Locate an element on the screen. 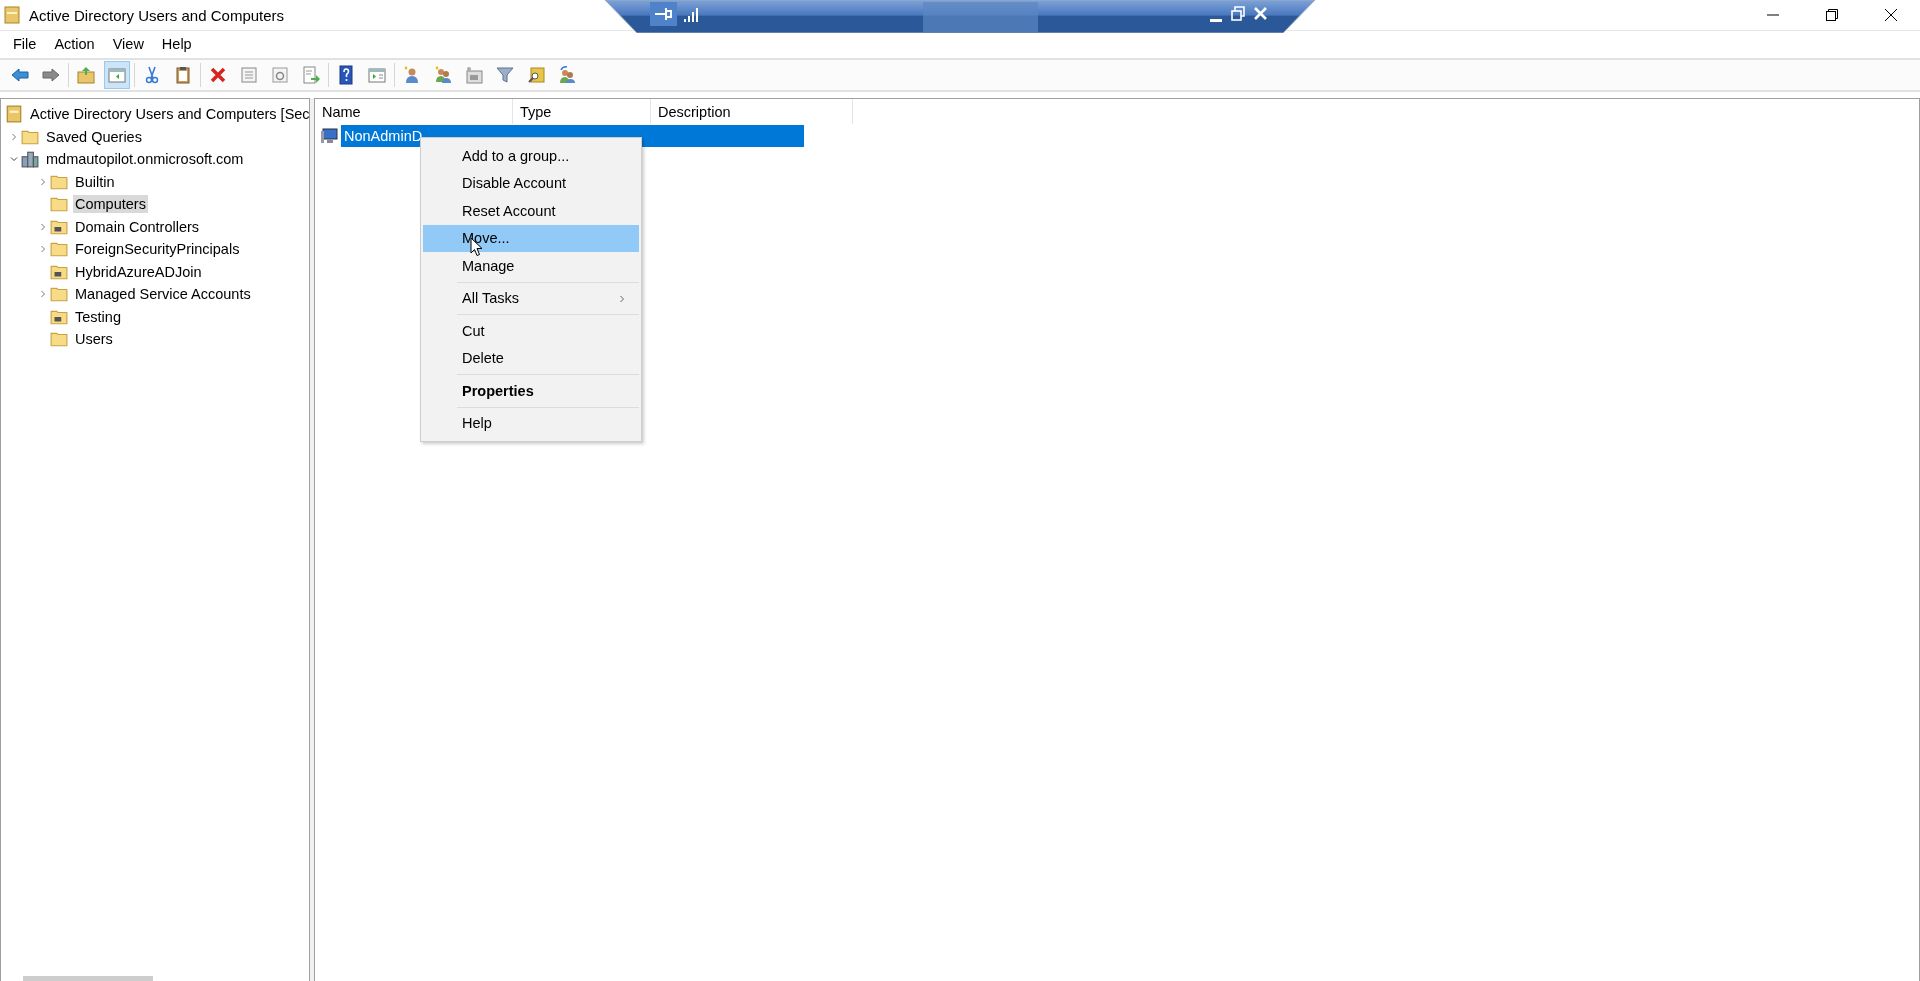 The image size is (1920, 981). pin-icon is located at coordinates (663, 14).